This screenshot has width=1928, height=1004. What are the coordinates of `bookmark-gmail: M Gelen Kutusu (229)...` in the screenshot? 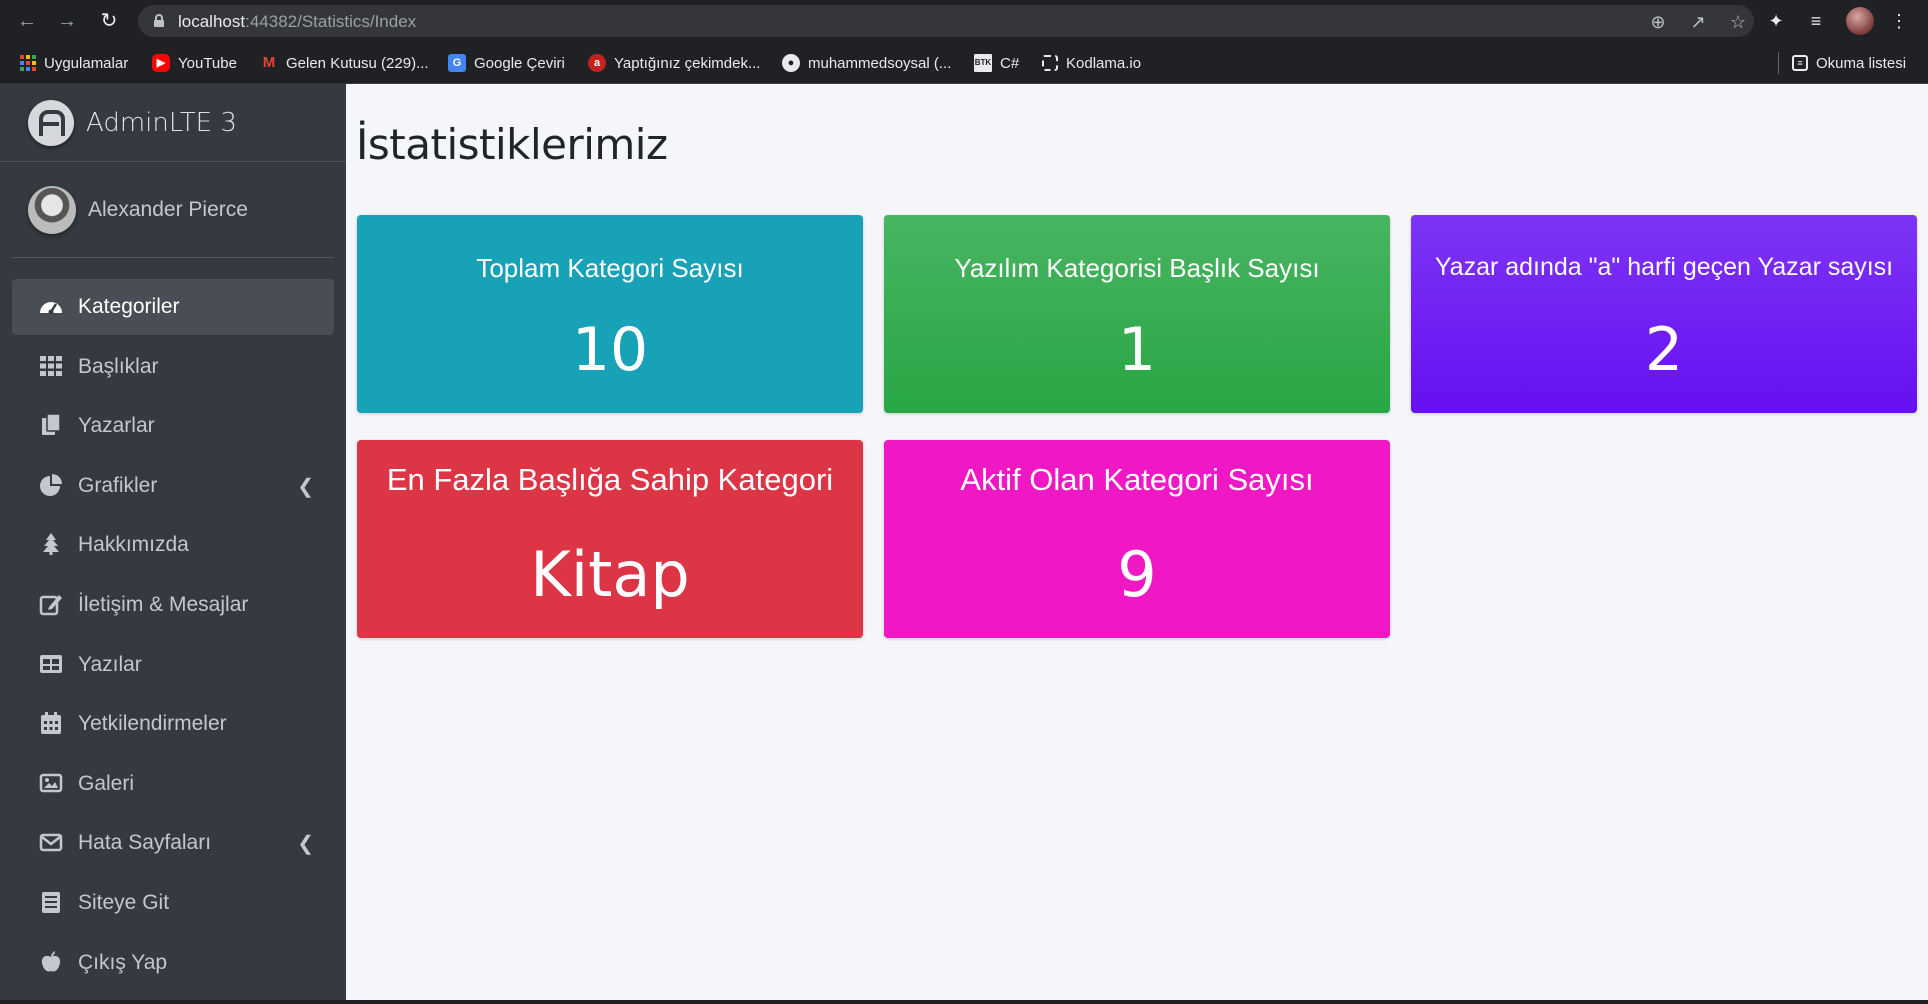 It's located at (344, 63).